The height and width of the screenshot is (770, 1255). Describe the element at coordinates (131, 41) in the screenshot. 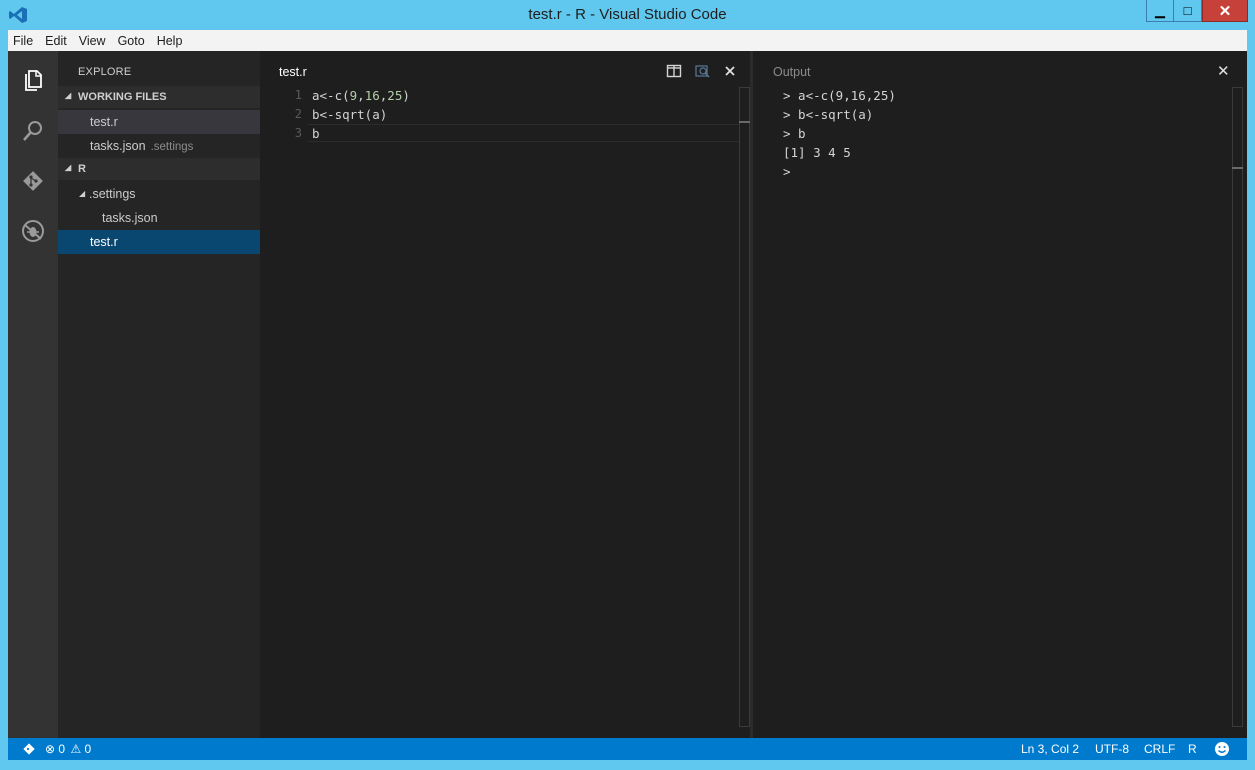

I see `menu-goto: Goto` at that location.